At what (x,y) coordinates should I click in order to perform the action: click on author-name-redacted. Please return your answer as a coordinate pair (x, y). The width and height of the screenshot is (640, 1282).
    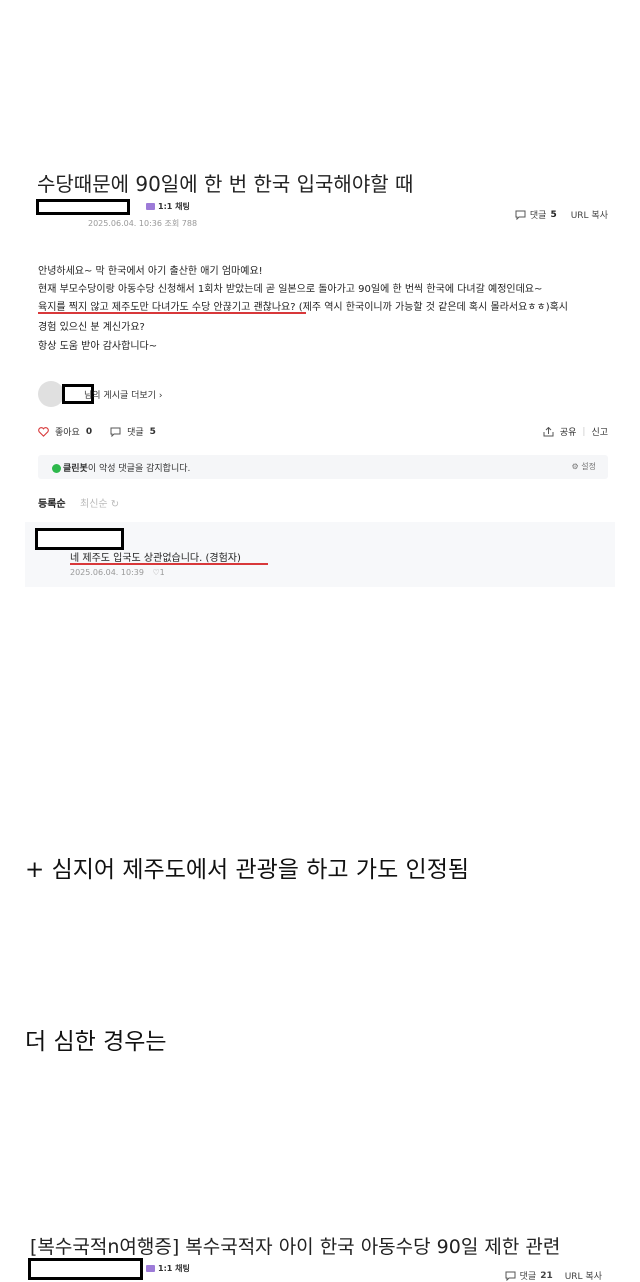
    Looking at the image, I should click on (83, 207).